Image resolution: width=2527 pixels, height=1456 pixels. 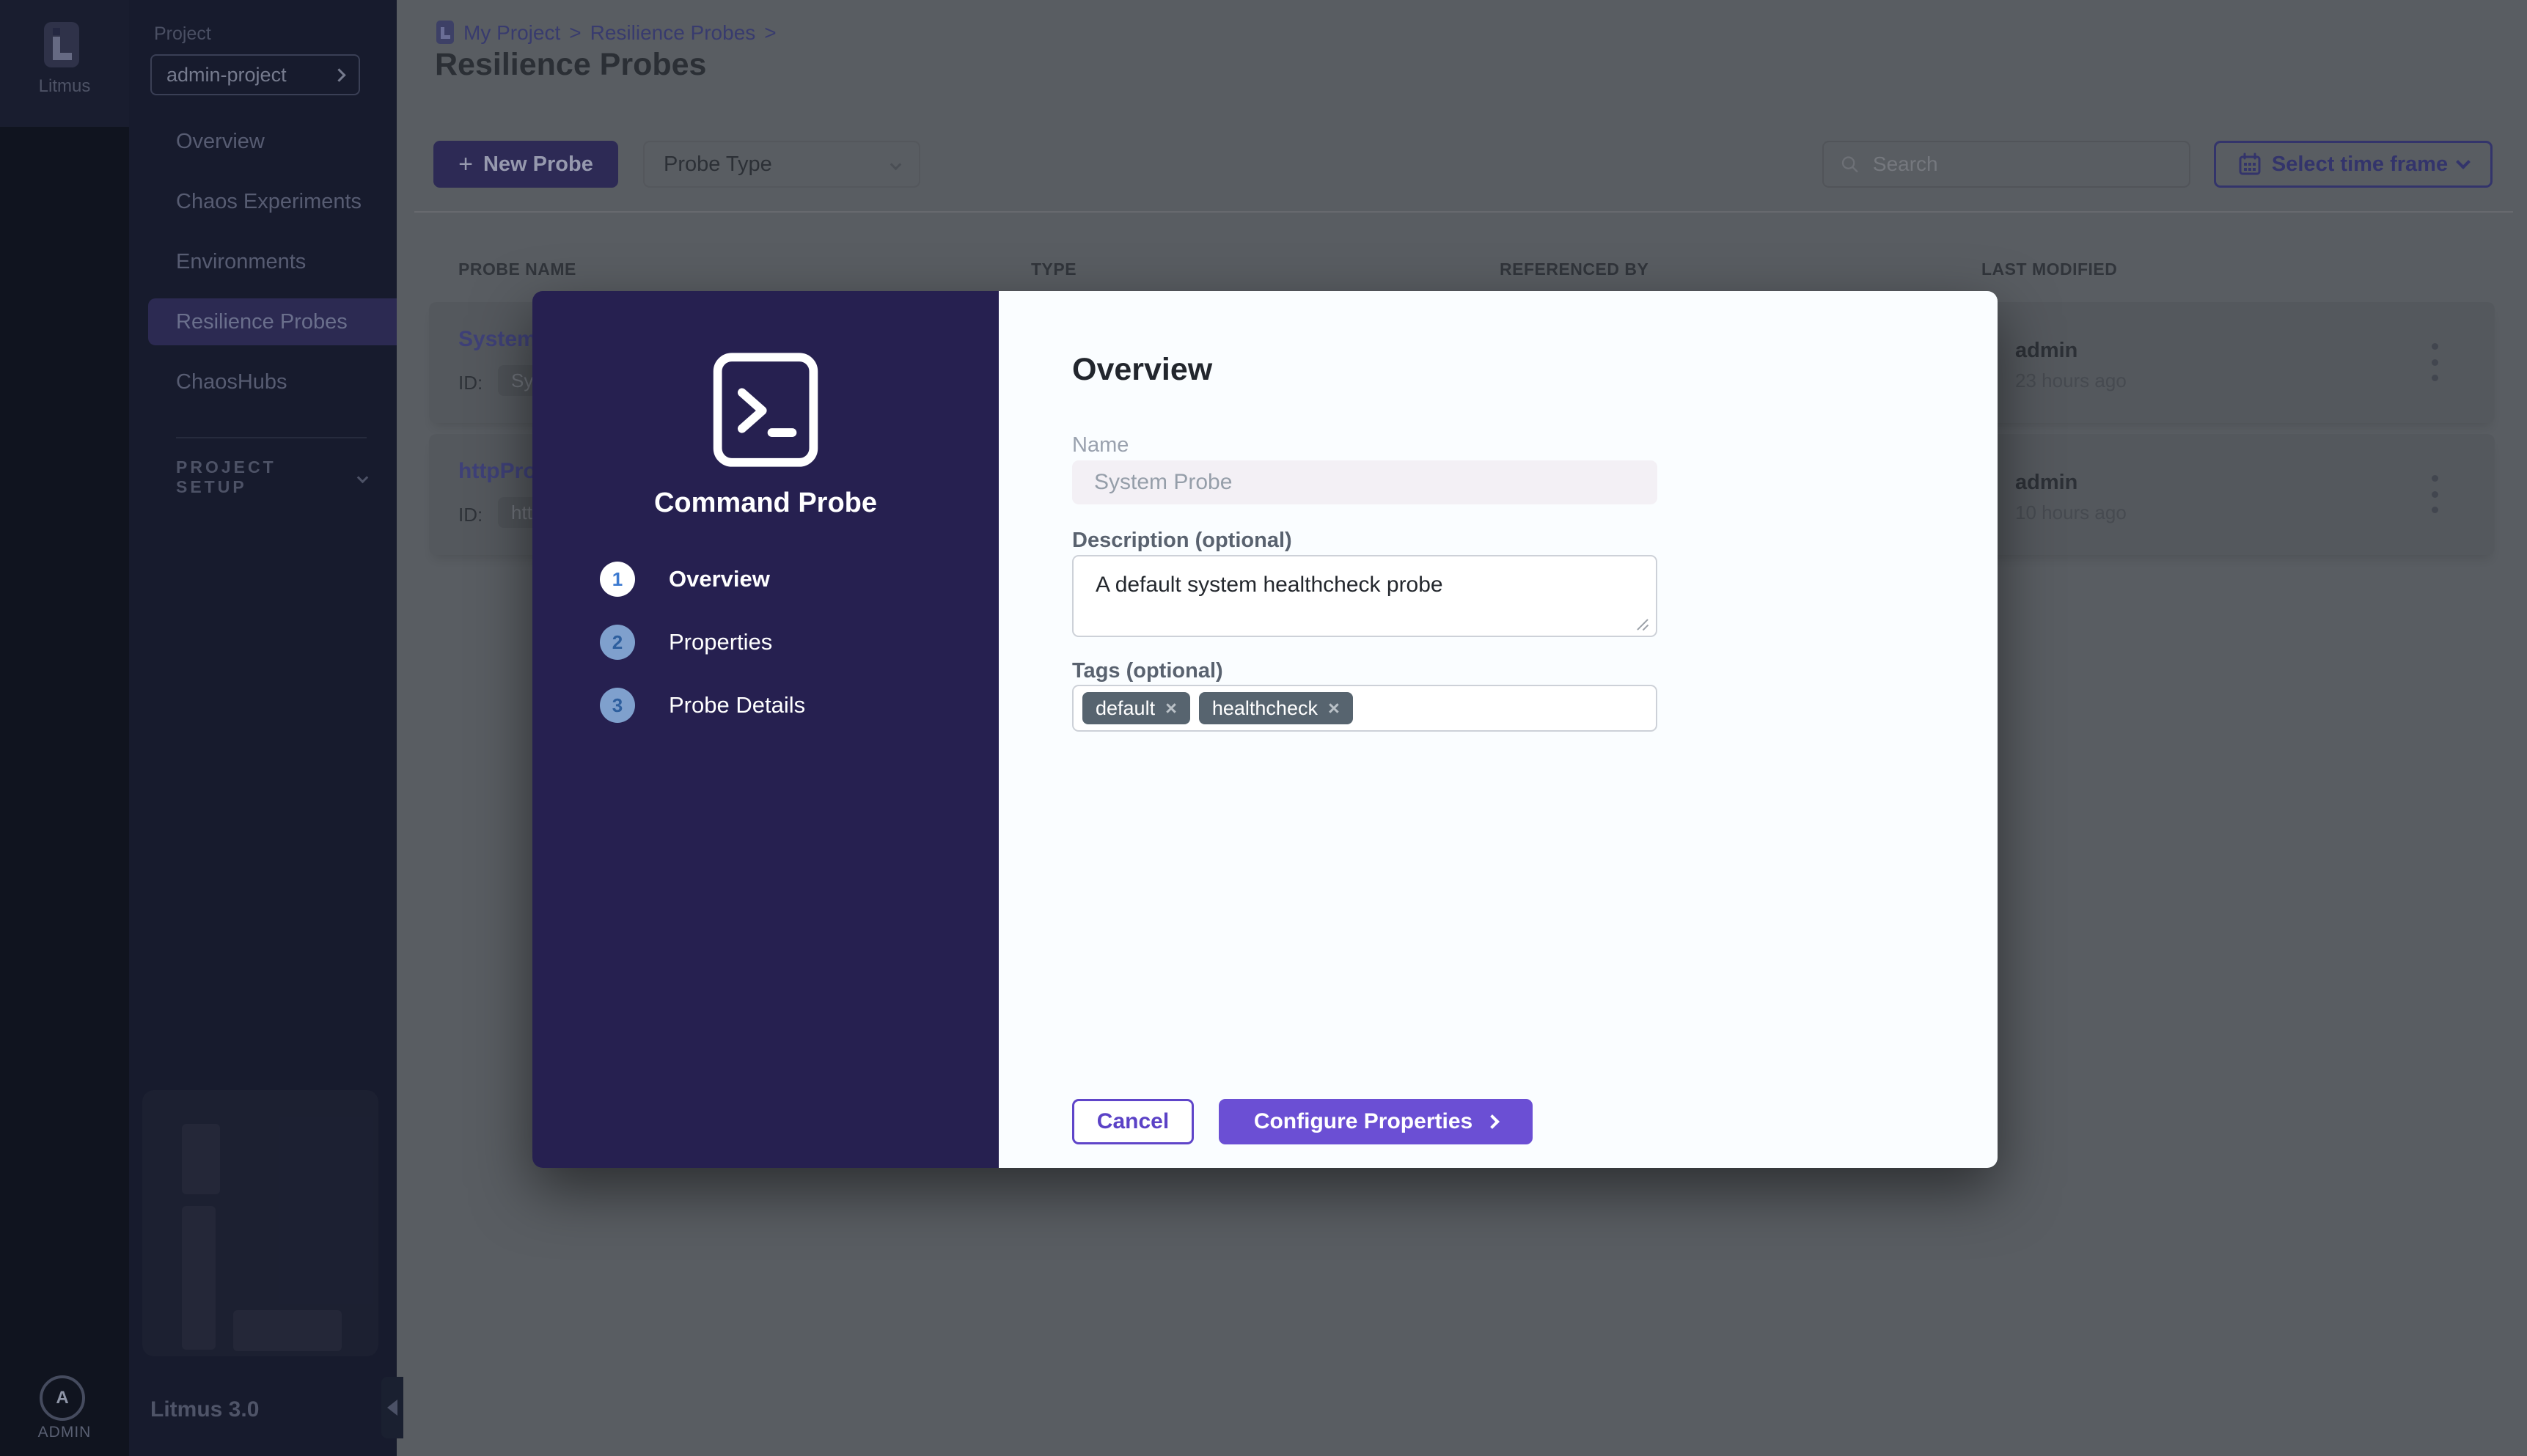 What do you see at coordinates (517, 269) in the screenshot?
I see `column-header-probe-name: PROBE NAME` at bounding box center [517, 269].